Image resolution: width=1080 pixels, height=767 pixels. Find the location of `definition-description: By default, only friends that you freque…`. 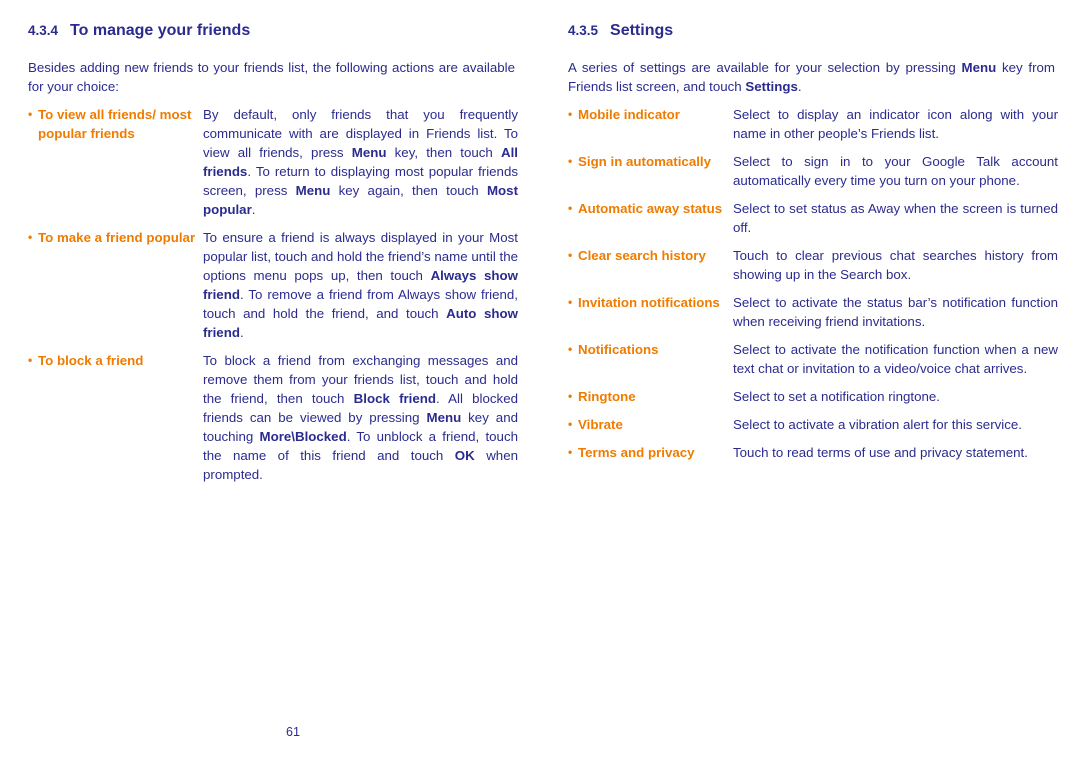

definition-description: By default, only friends that you freque… is located at coordinates (360, 162).